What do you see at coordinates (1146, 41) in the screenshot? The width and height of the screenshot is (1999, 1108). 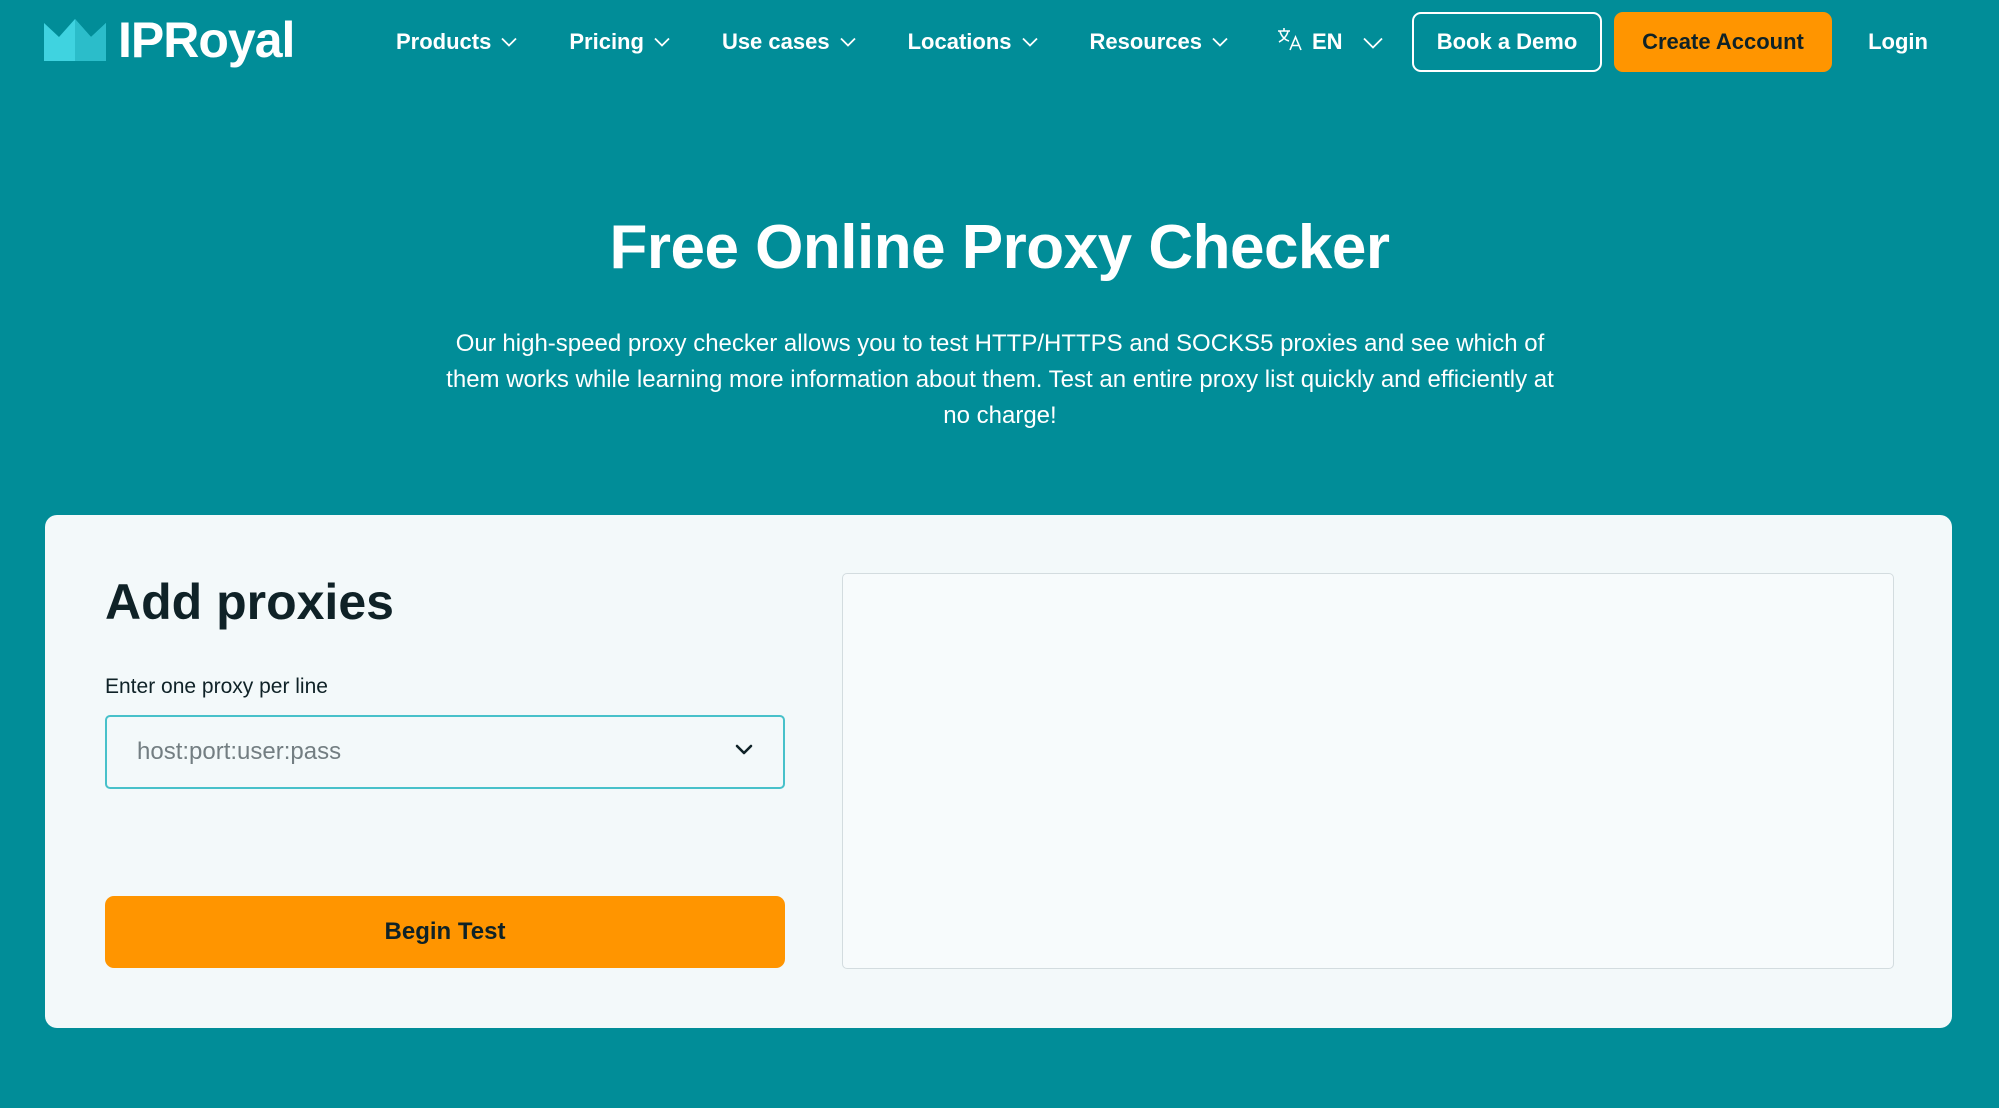 I see `nav-resources-label: Resources` at bounding box center [1146, 41].